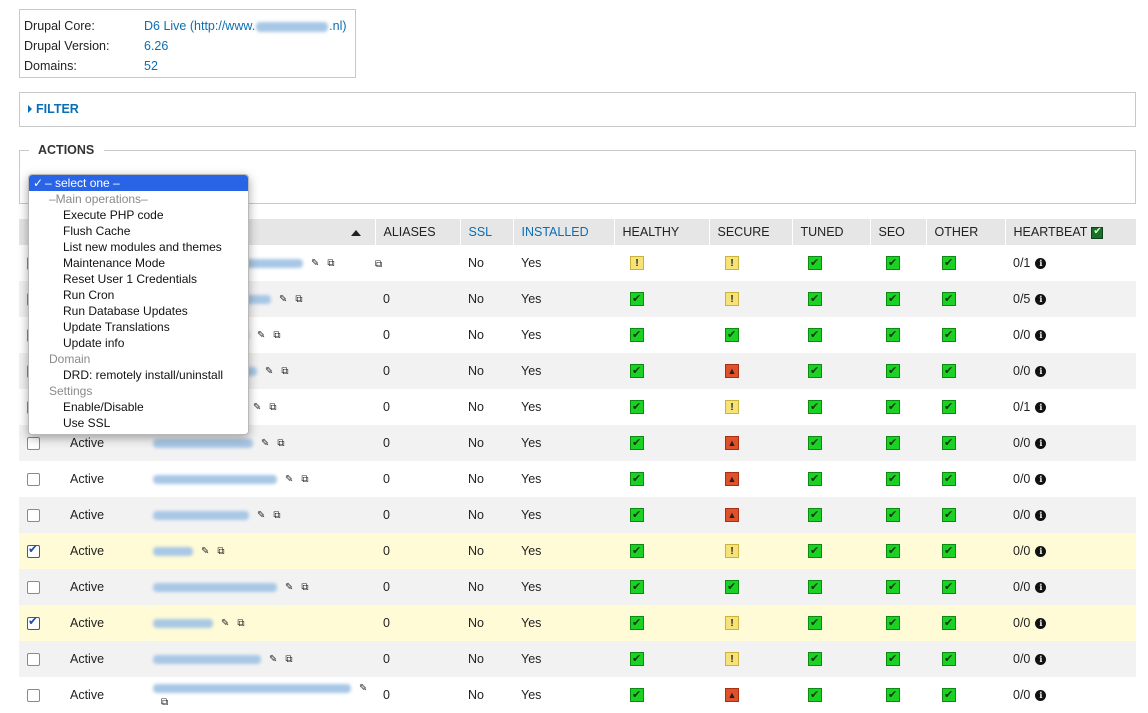  I want to click on selected-option-label: – select one –, so click(82, 183).